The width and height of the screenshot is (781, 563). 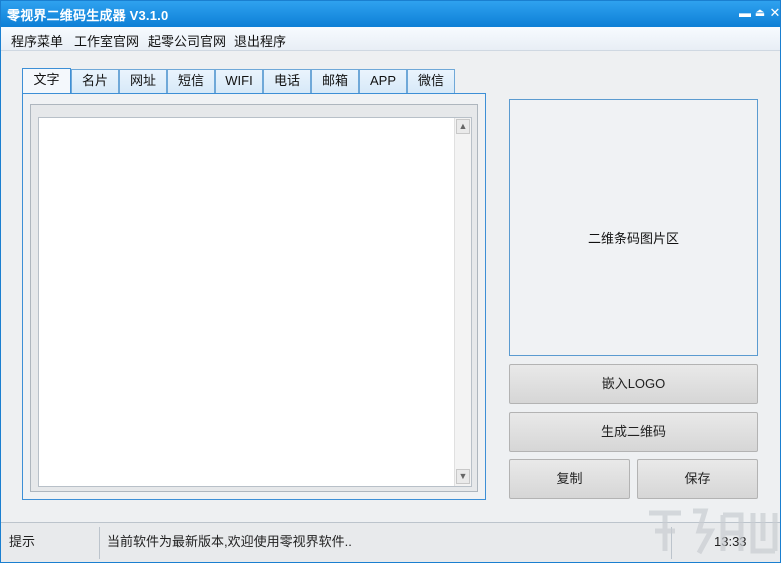 What do you see at coordinates (383, 81) in the screenshot?
I see `tab-app: APP` at bounding box center [383, 81].